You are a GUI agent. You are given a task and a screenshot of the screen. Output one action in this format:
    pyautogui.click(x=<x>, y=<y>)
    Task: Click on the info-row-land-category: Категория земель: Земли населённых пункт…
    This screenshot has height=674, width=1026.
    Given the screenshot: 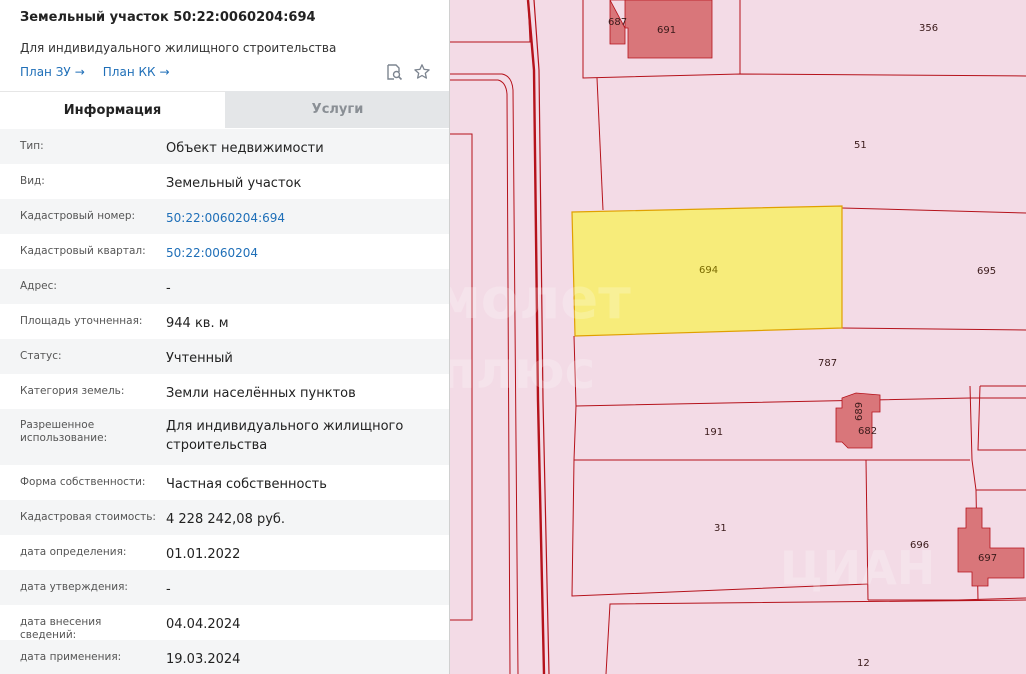 What is the action you would take?
    pyautogui.click(x=224, y=391)
    